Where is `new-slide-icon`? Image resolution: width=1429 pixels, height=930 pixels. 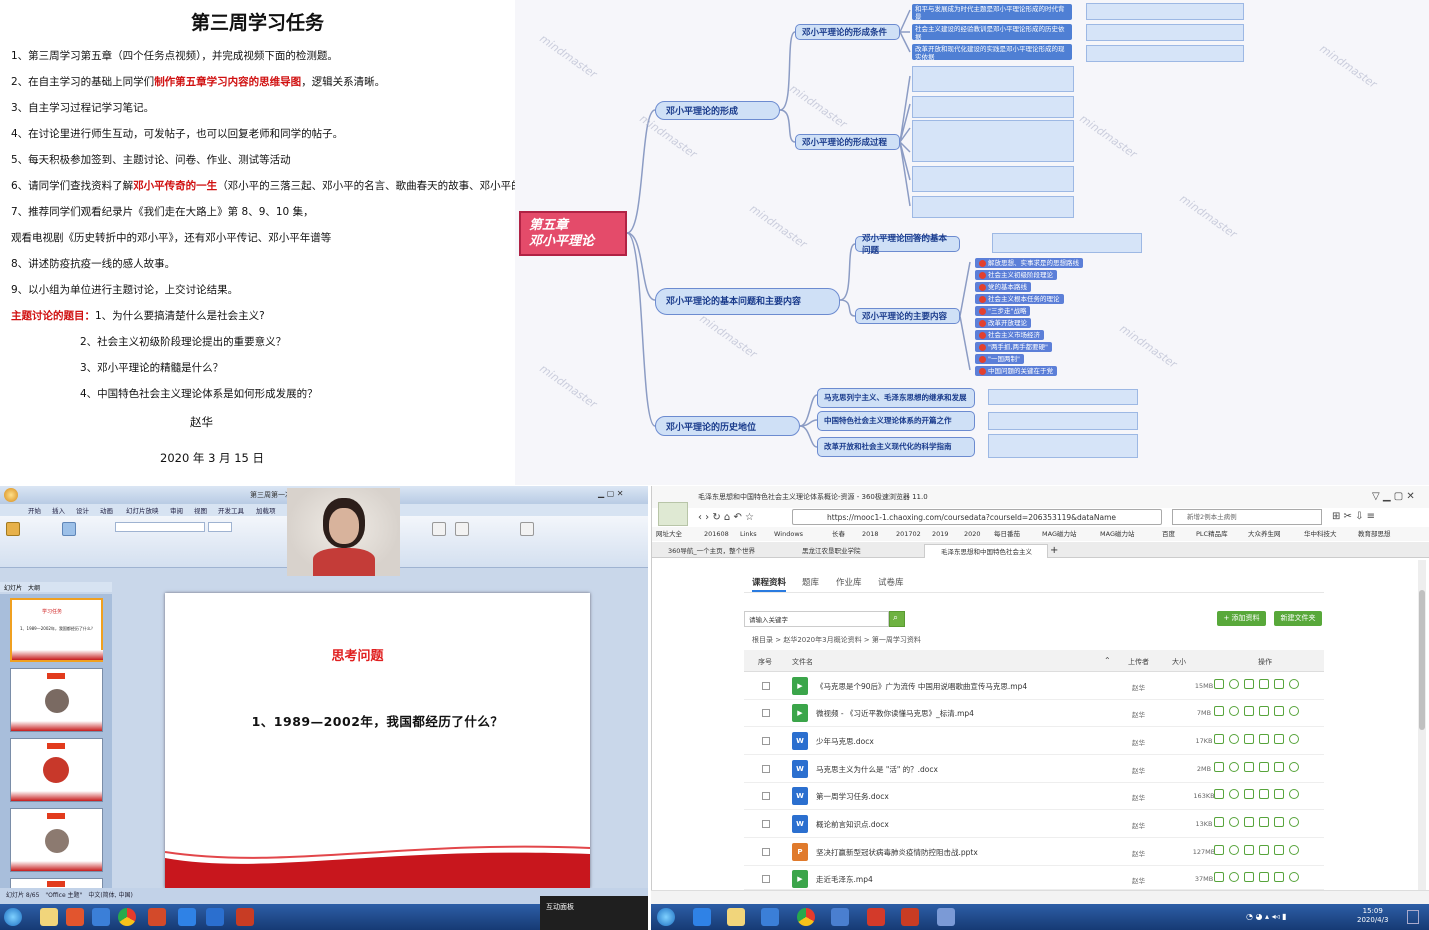
new-slide-icon is located at coordinates (69, 529).